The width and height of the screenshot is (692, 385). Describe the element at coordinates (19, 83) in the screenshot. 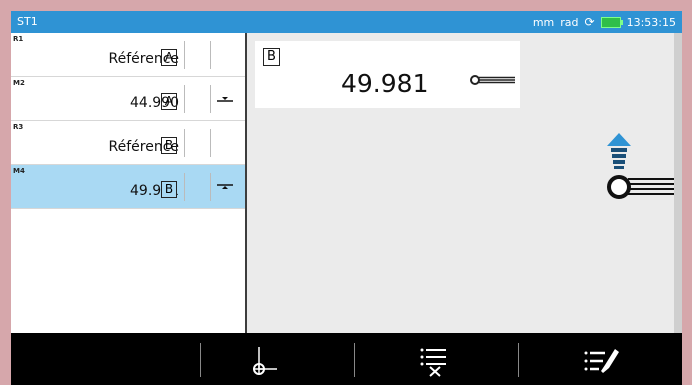

I see `row-tag: M2` at that location.